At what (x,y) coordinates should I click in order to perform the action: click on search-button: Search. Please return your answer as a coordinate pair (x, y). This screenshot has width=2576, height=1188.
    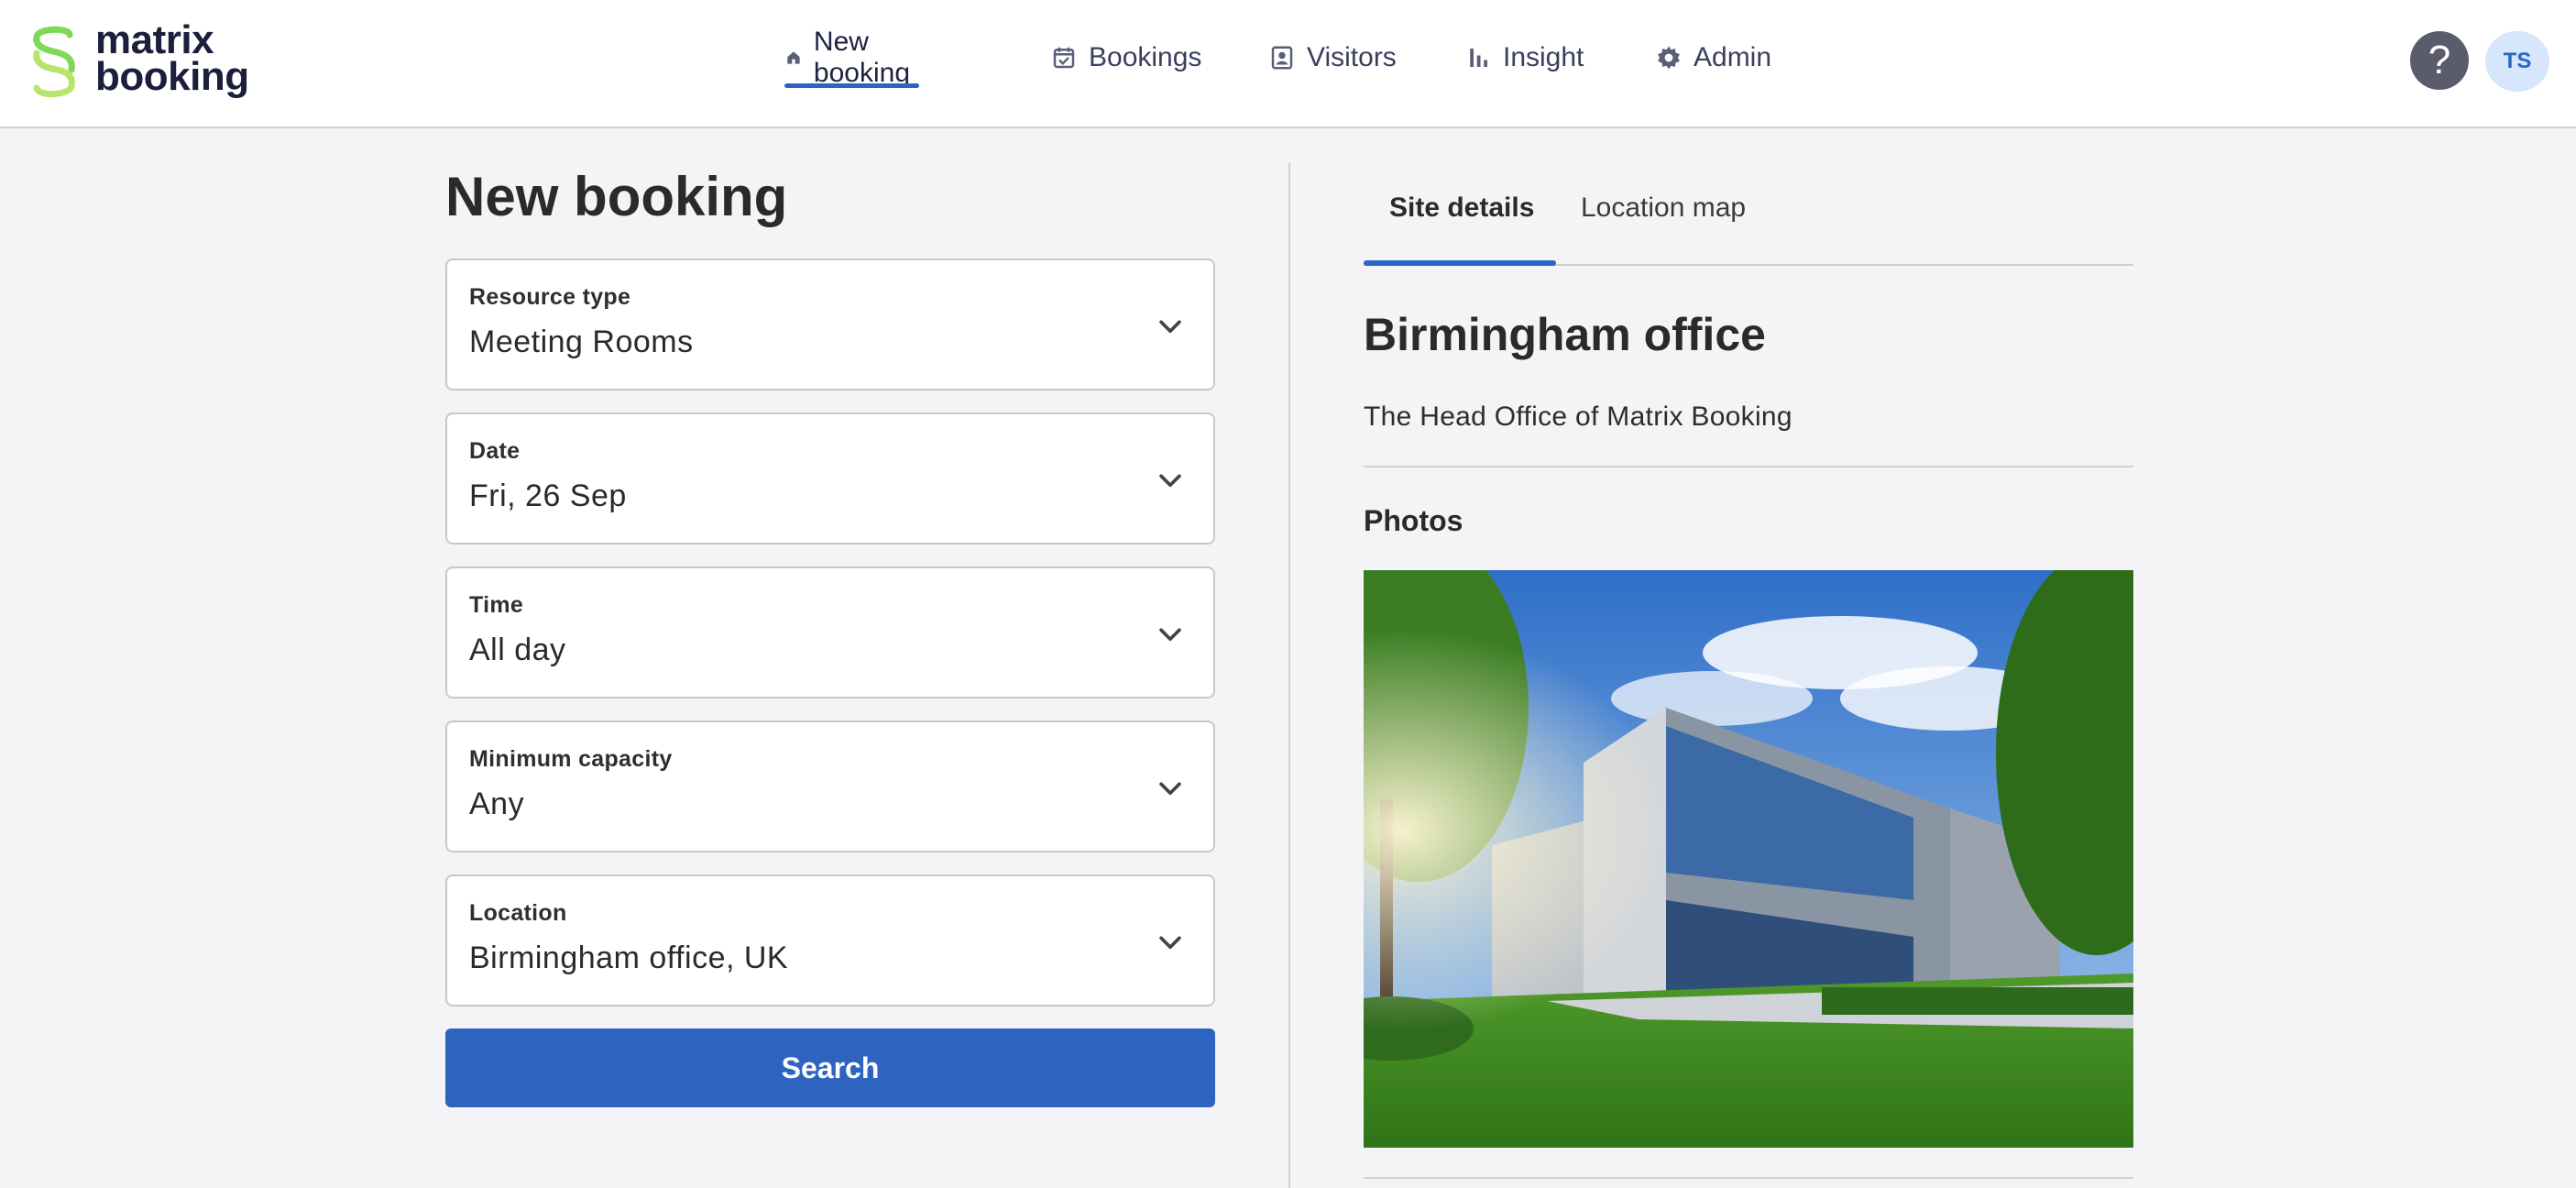
    Looking at the image, I should click on (830, 1067).